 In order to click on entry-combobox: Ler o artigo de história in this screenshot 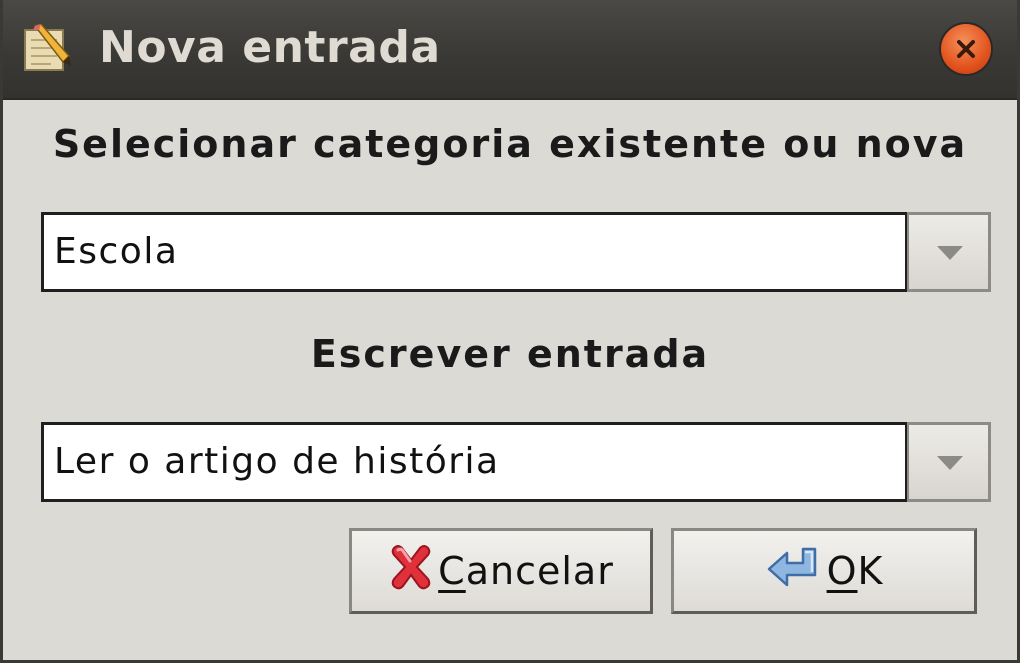, I will do `click(516, 462)`.